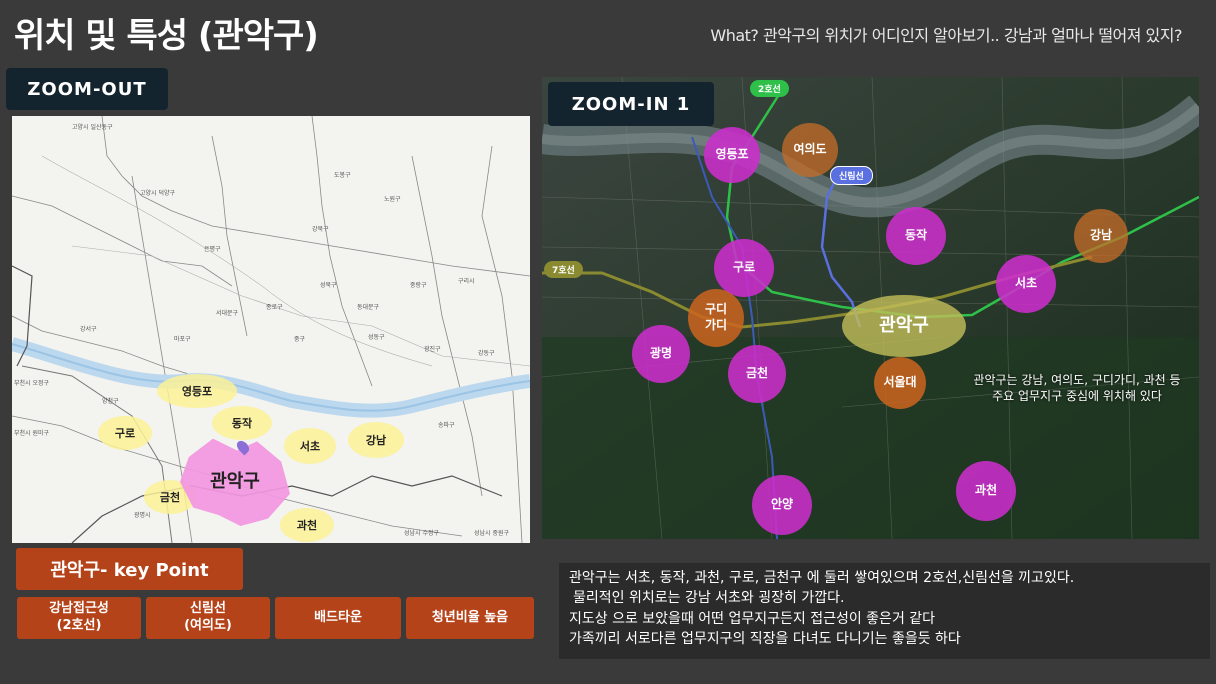 Image resolution: width=1216 pixels, height=684 pixels. I want to click on district-label: 강서구, so click(88, 329).